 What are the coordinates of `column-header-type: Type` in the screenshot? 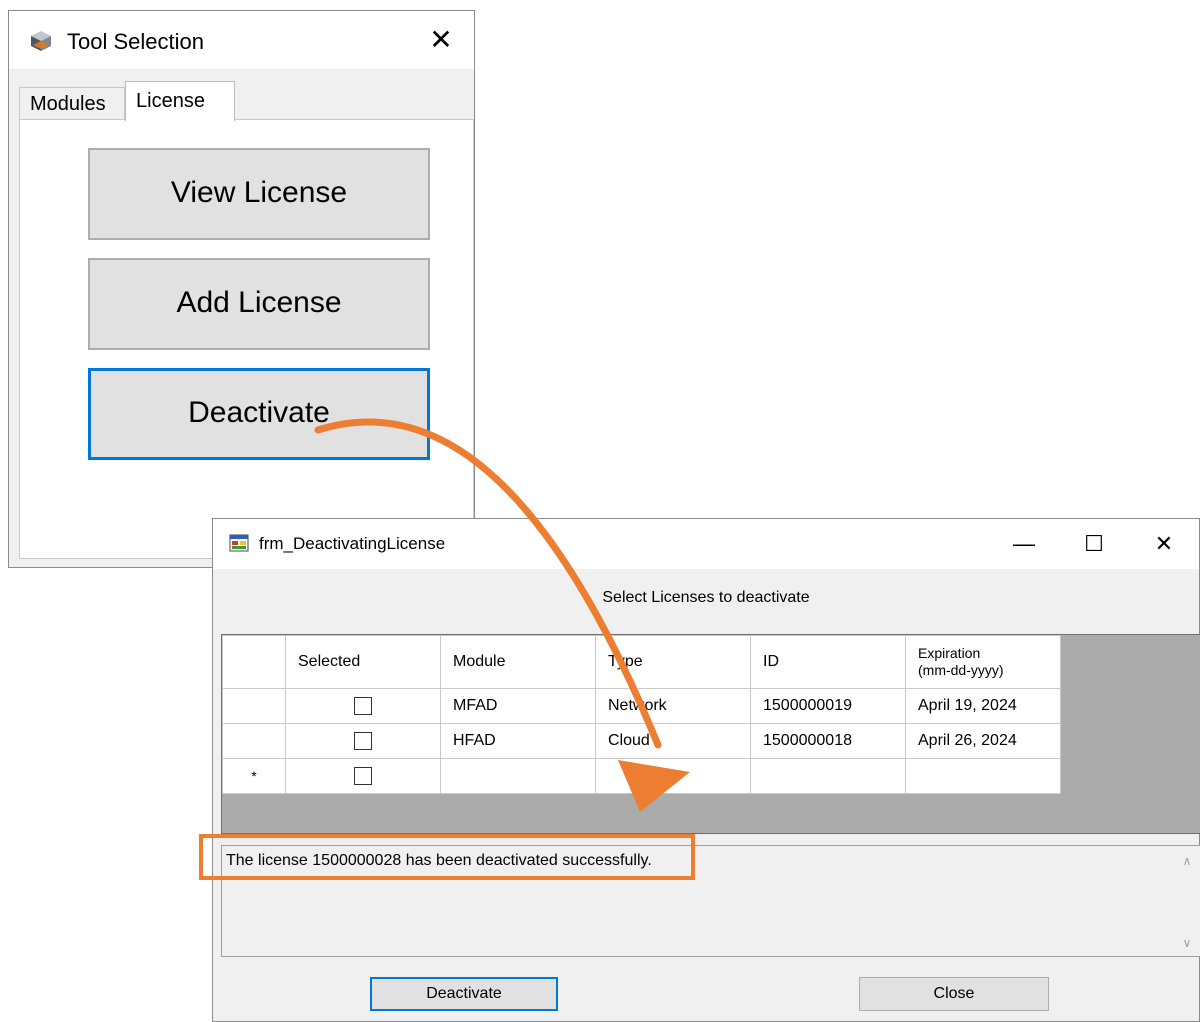 It's located at (673, 662).